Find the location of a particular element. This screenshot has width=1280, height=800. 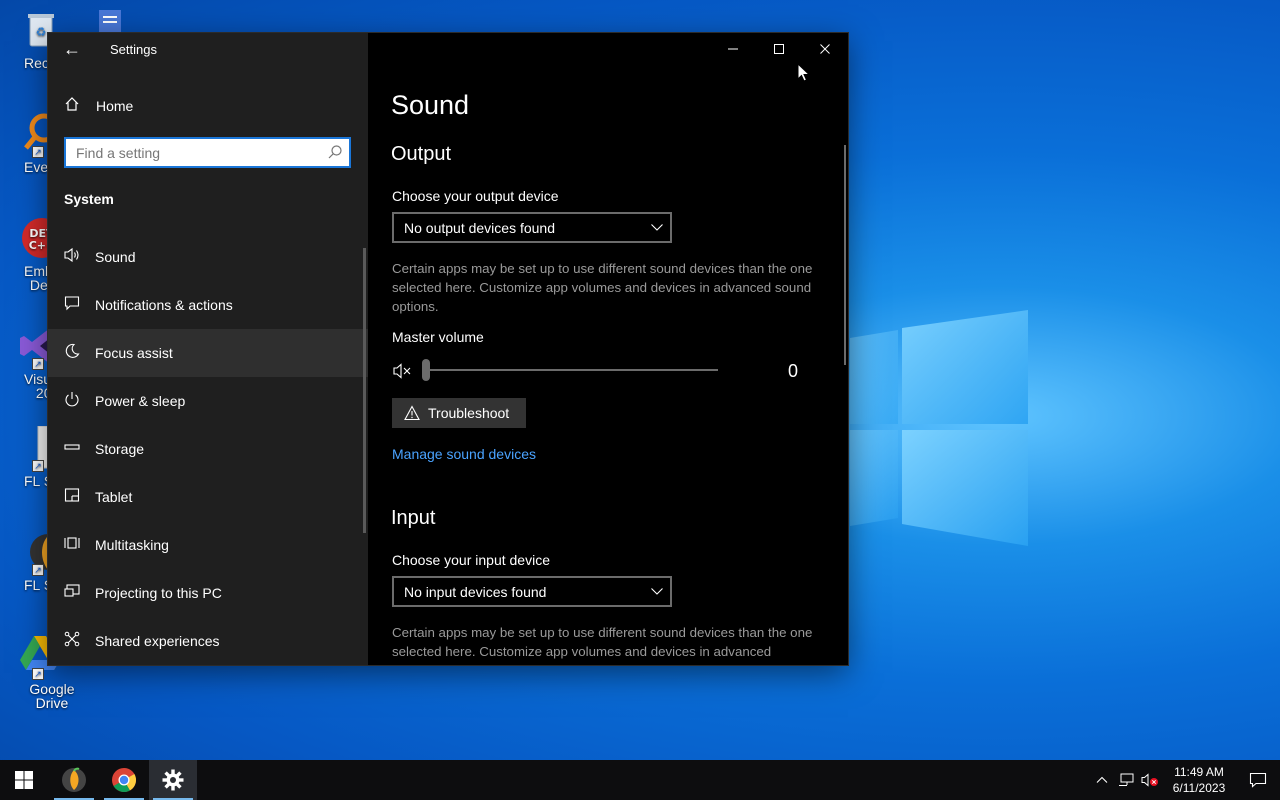

window-controls is located at coordinates (779, 49).